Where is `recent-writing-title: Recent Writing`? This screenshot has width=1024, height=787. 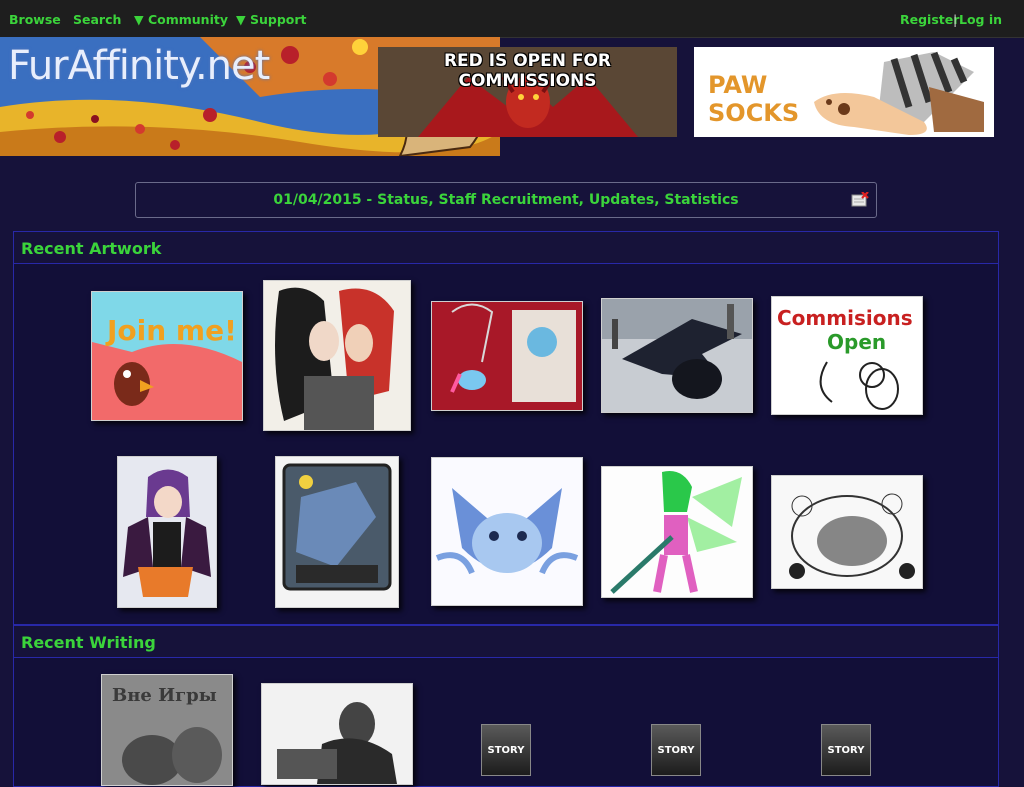 recent-writing-title: Recent Writing is located at coordinates (88, 642).